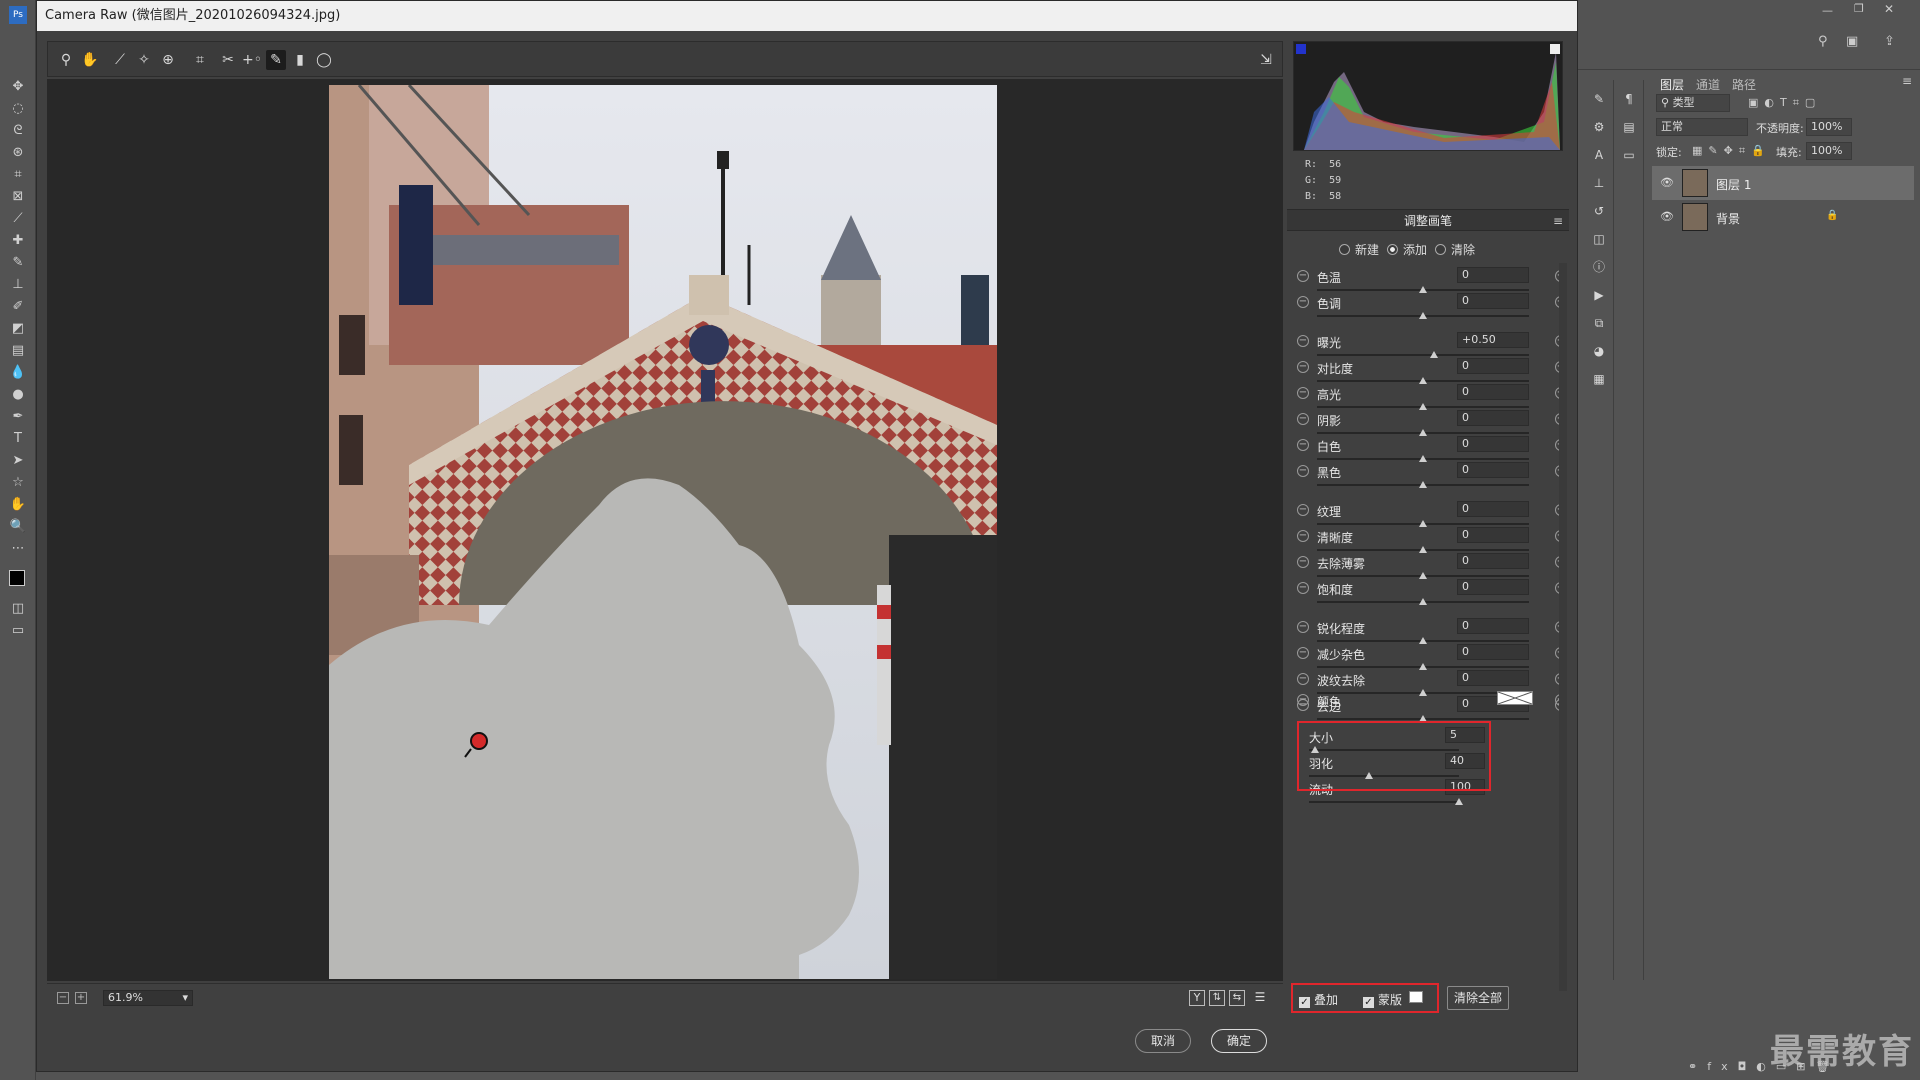 Image resolution: width=1920 pixels, height=1080 pixels. I want to click on transform-icon: ⌗, so click(200, 60).